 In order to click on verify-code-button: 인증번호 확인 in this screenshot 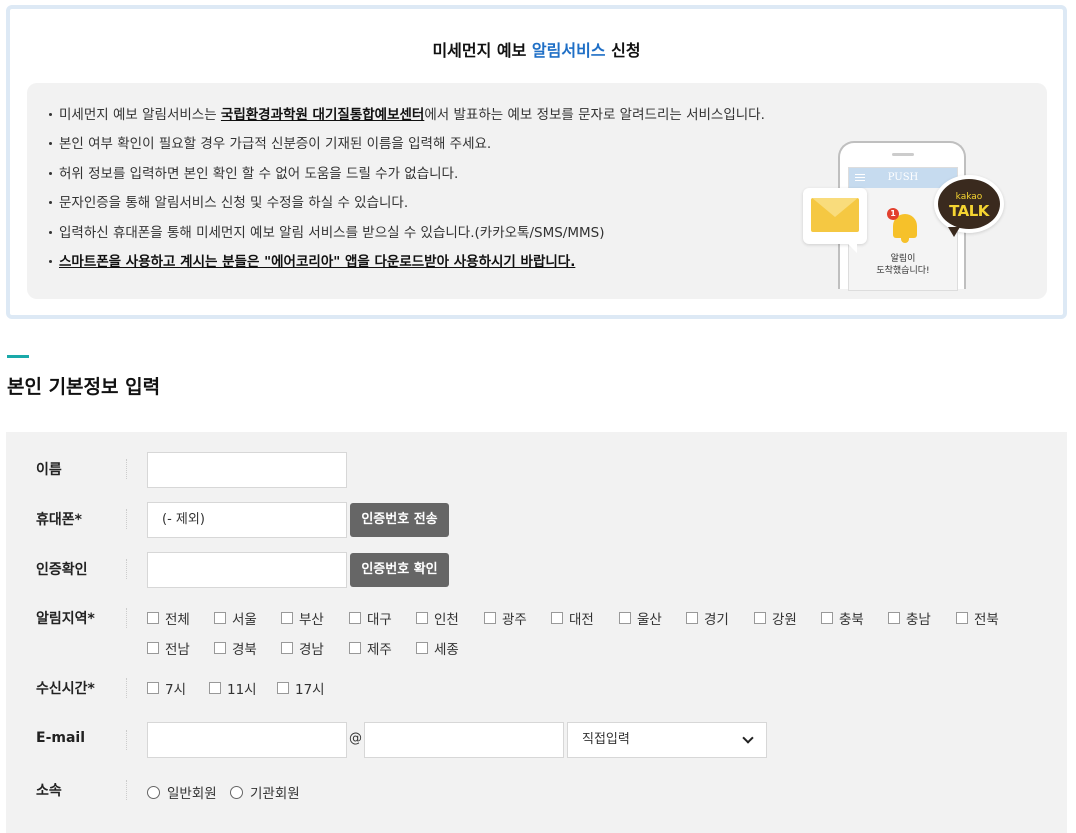, I will do `click(399, 570)`.